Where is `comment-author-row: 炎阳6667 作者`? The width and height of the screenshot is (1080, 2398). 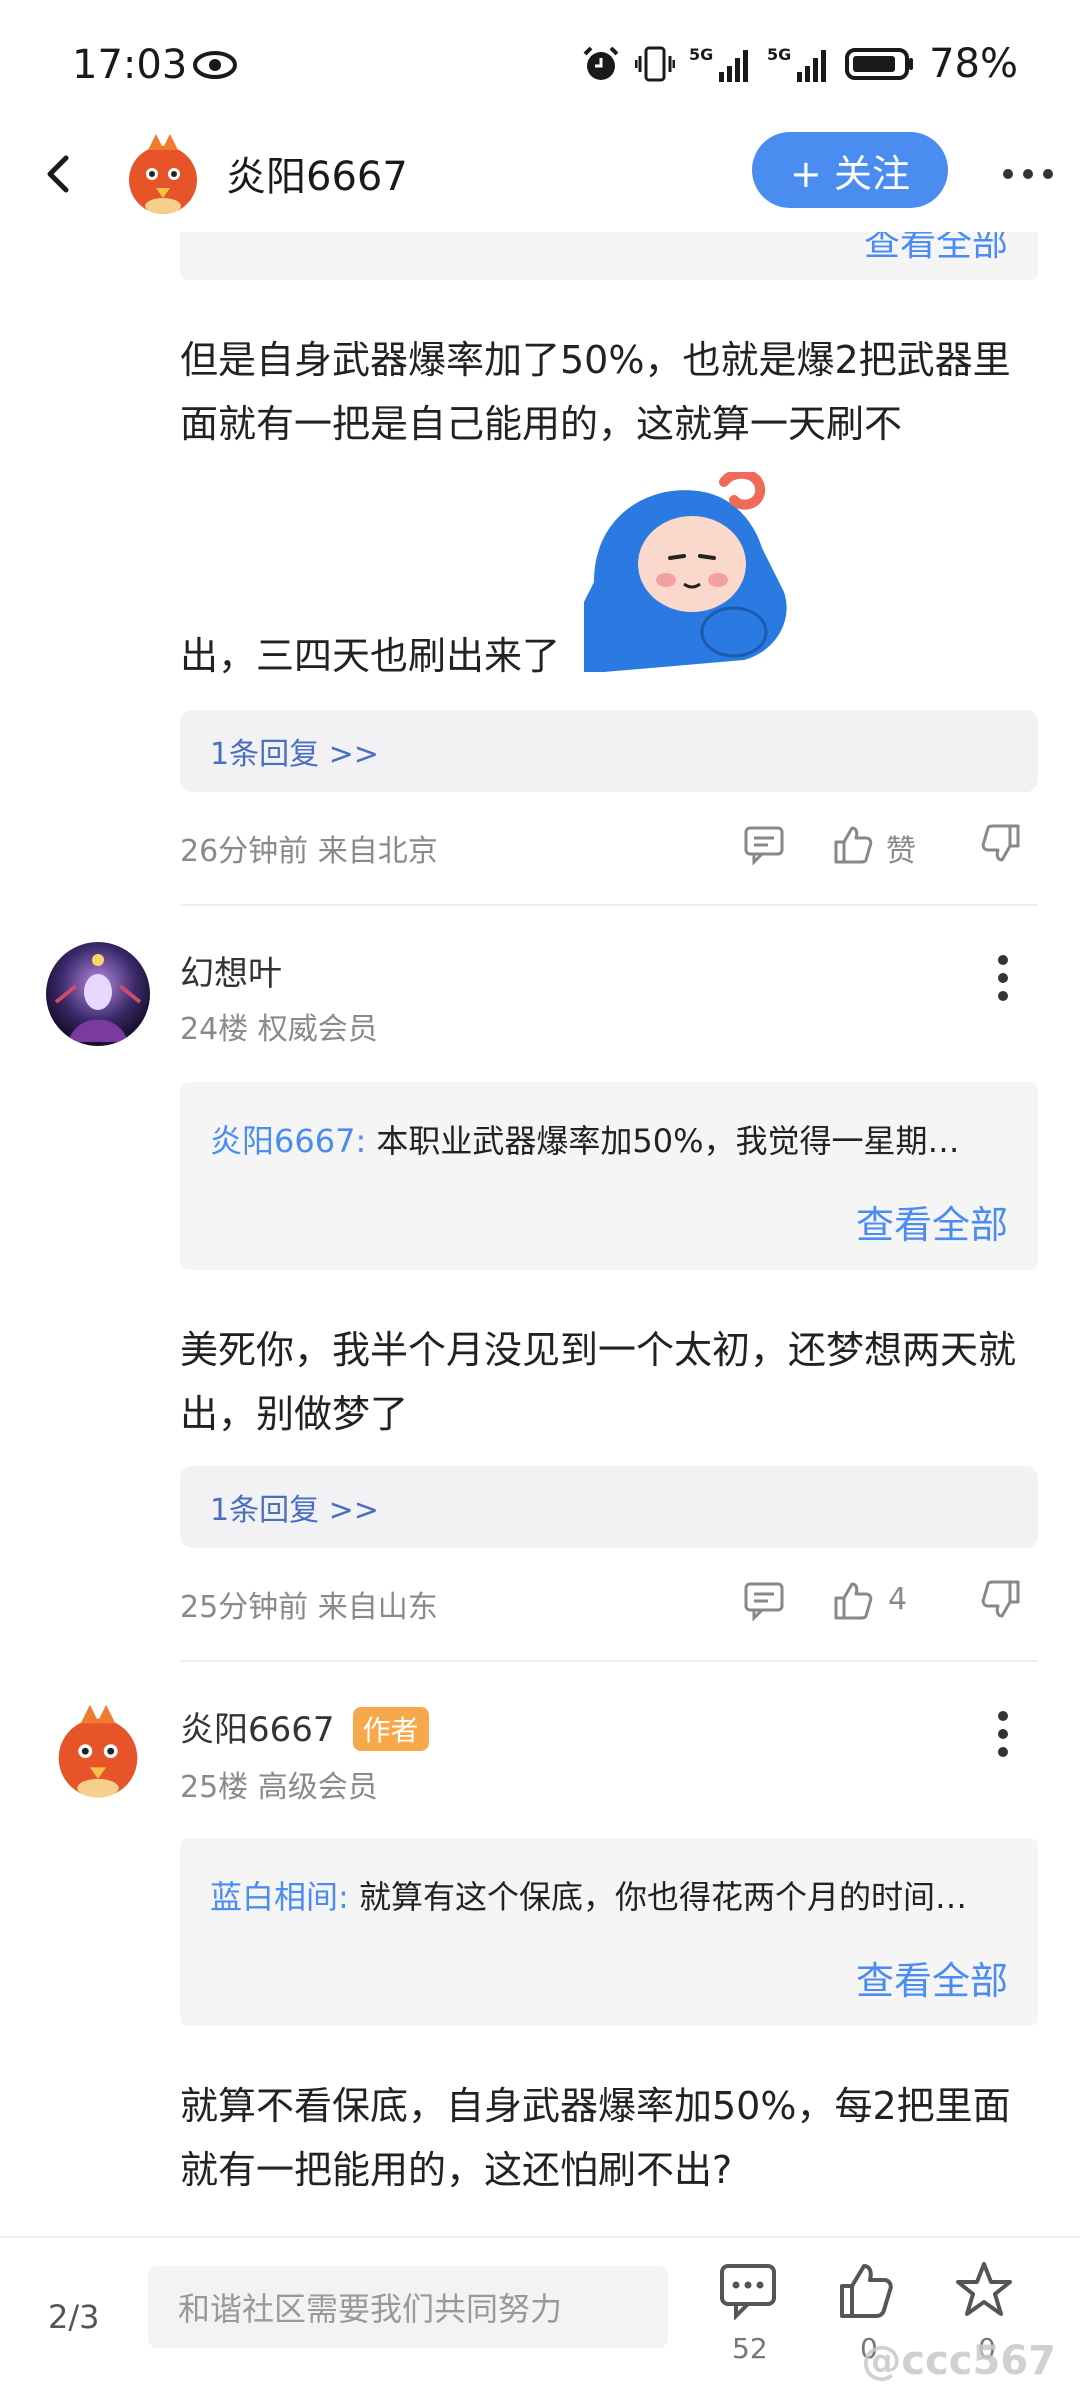
comment-author-row: 炎阳6667 作者 is located at coordinates (304, 1728).